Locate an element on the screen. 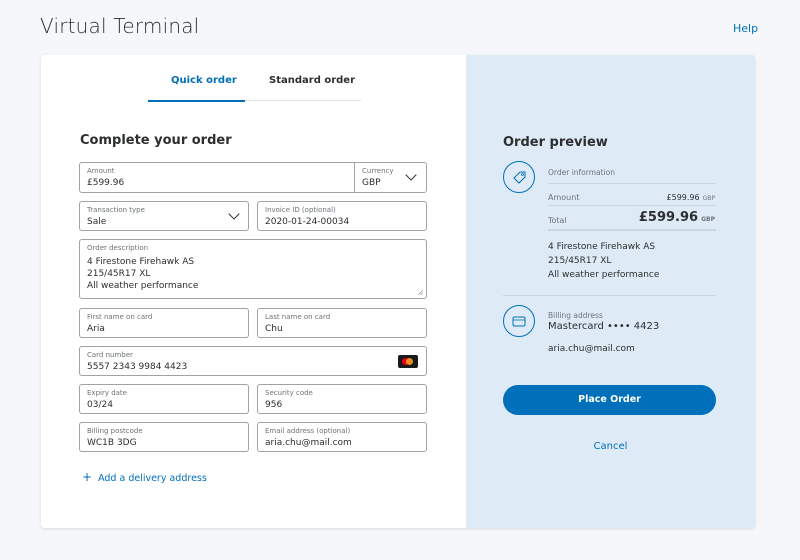 This screenshot has width=800, height=560. first-name-label: First name on card is located at coordinates (120, 317).